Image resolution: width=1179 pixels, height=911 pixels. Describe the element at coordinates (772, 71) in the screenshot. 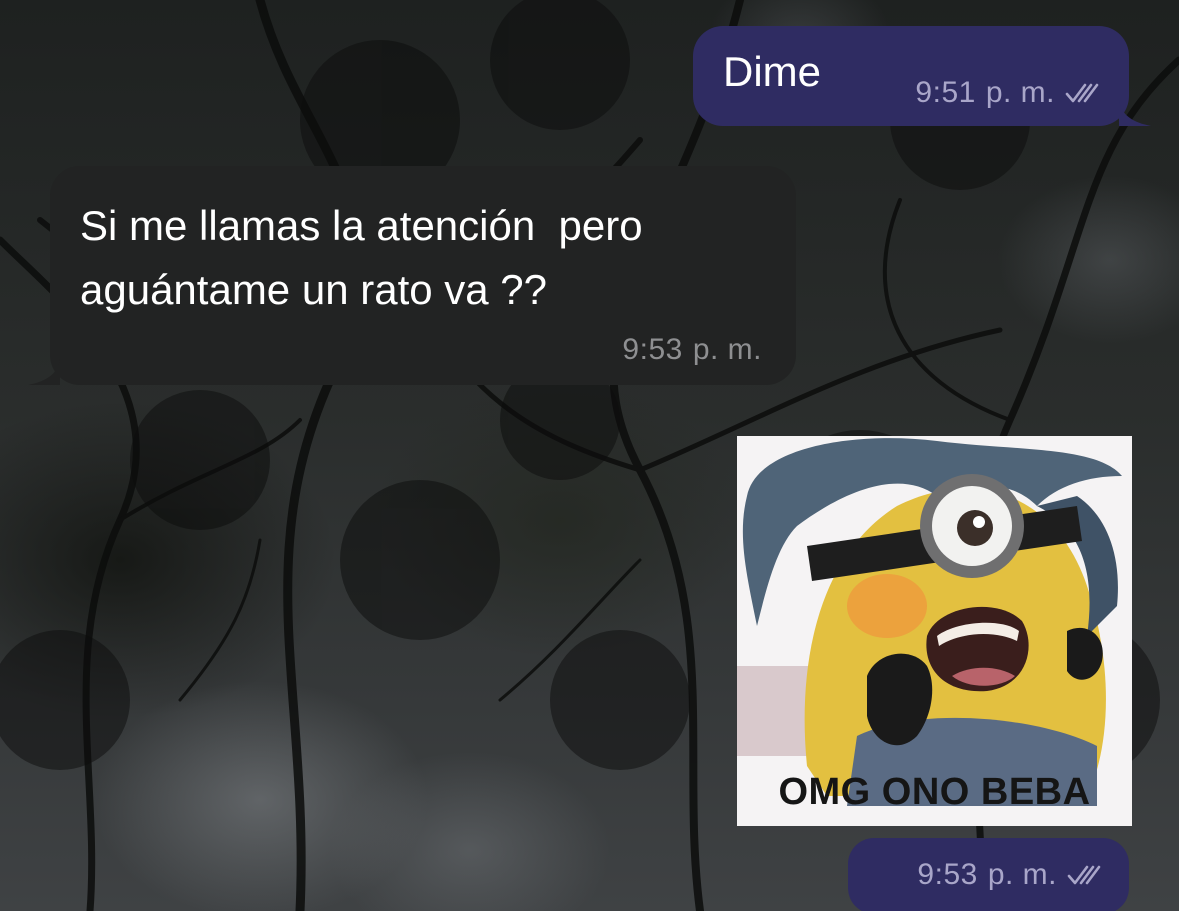

I see `message-text: Dime` at that location.